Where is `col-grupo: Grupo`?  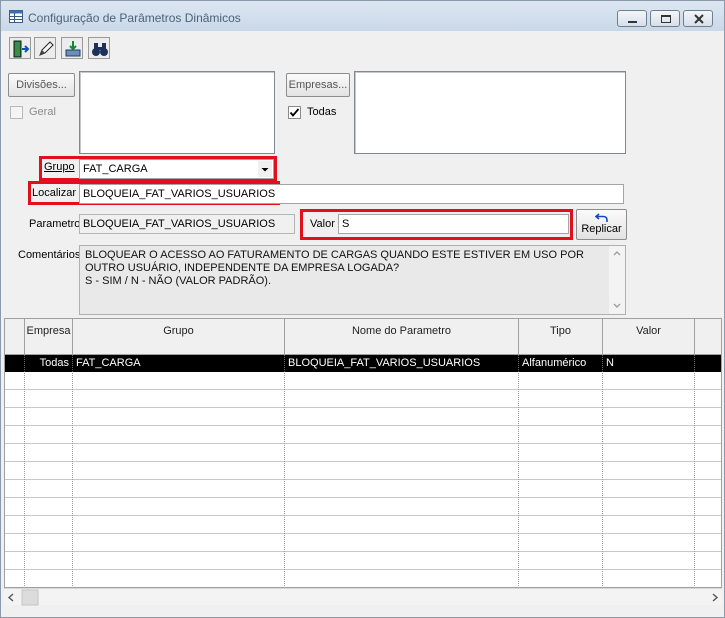
col-grupo: Grupo is located at coordinates (179, 337).